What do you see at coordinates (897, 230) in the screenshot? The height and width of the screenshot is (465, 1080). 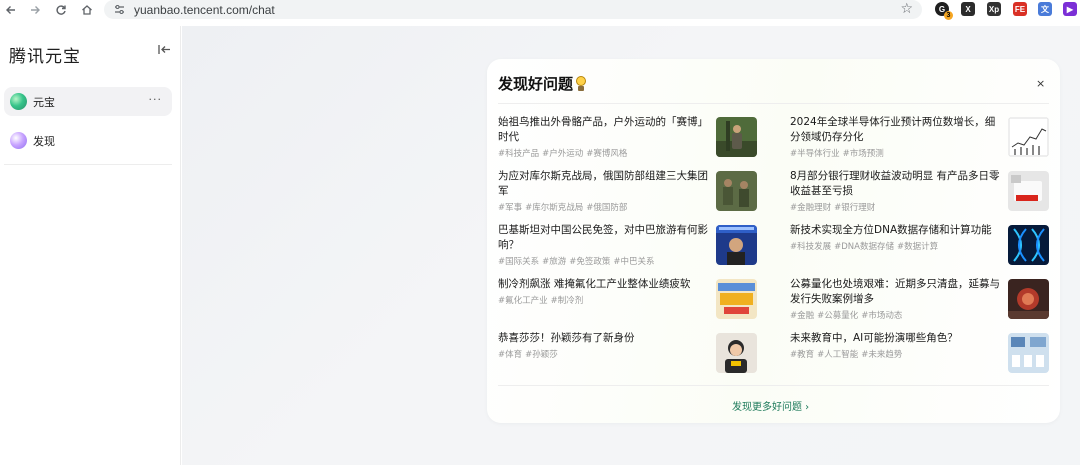 I see `question-title: 新技术实现全方位DNA数据存储和计算功能` at bounding box center [897, 230].